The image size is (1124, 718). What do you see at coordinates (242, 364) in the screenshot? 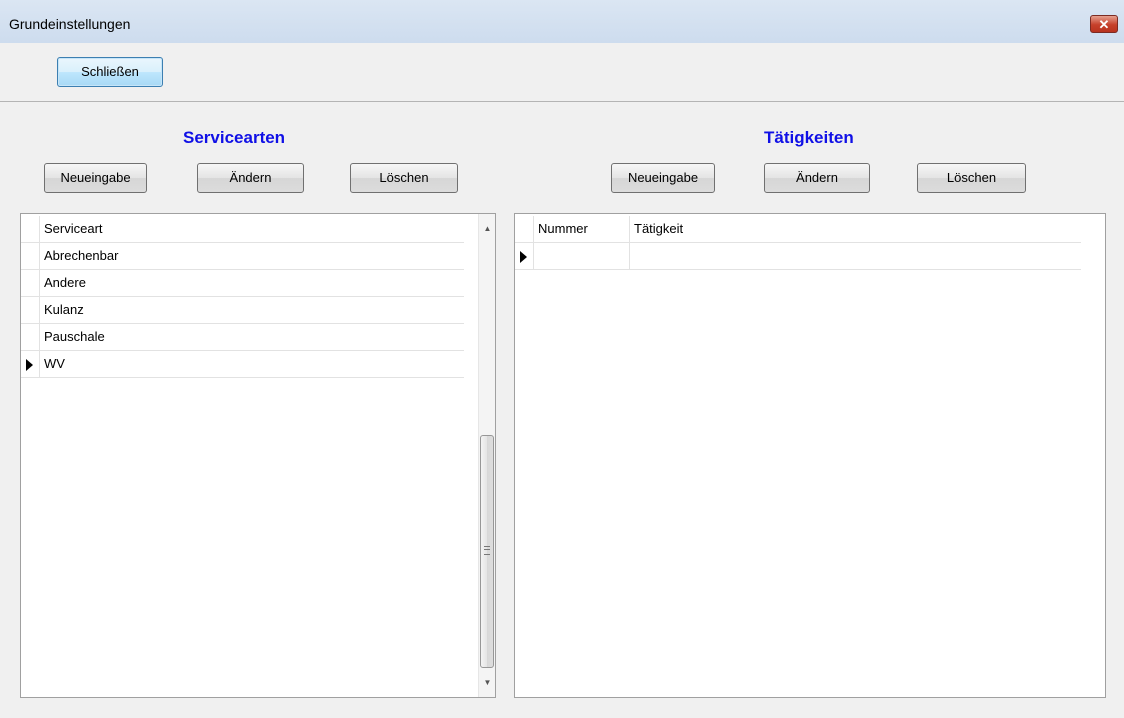
I see `table-row: WV` at bounding box center [242, 364].